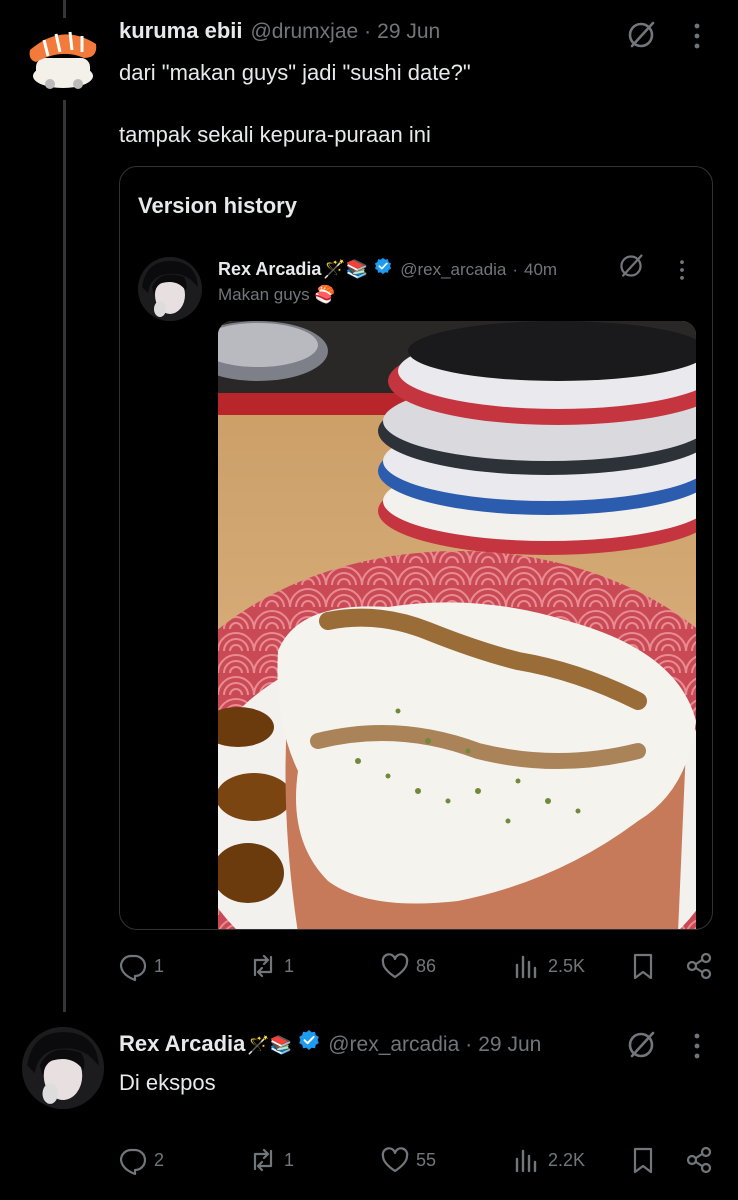 Image resolution: width=738 pixels, height=1200 pixels. Describe the element at coordinates (264, 294) in the screenshot. I see `quoted-text: Makan guys` at that location.